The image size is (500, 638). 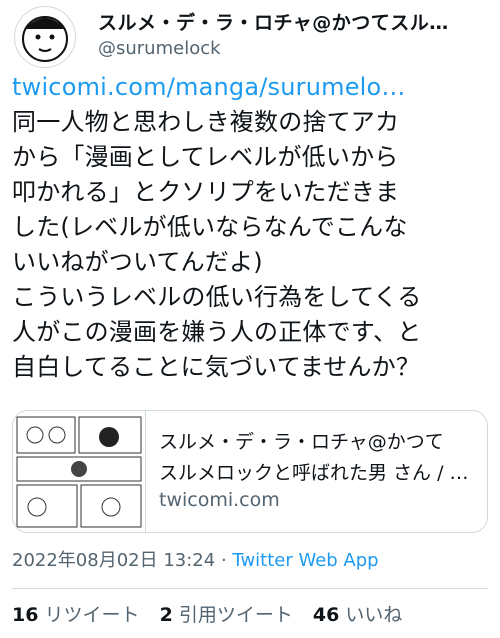 I want to click on tweet-meta: 2022年08月02日 13:24 · Twitter Web App, so click(x=195, y=559).